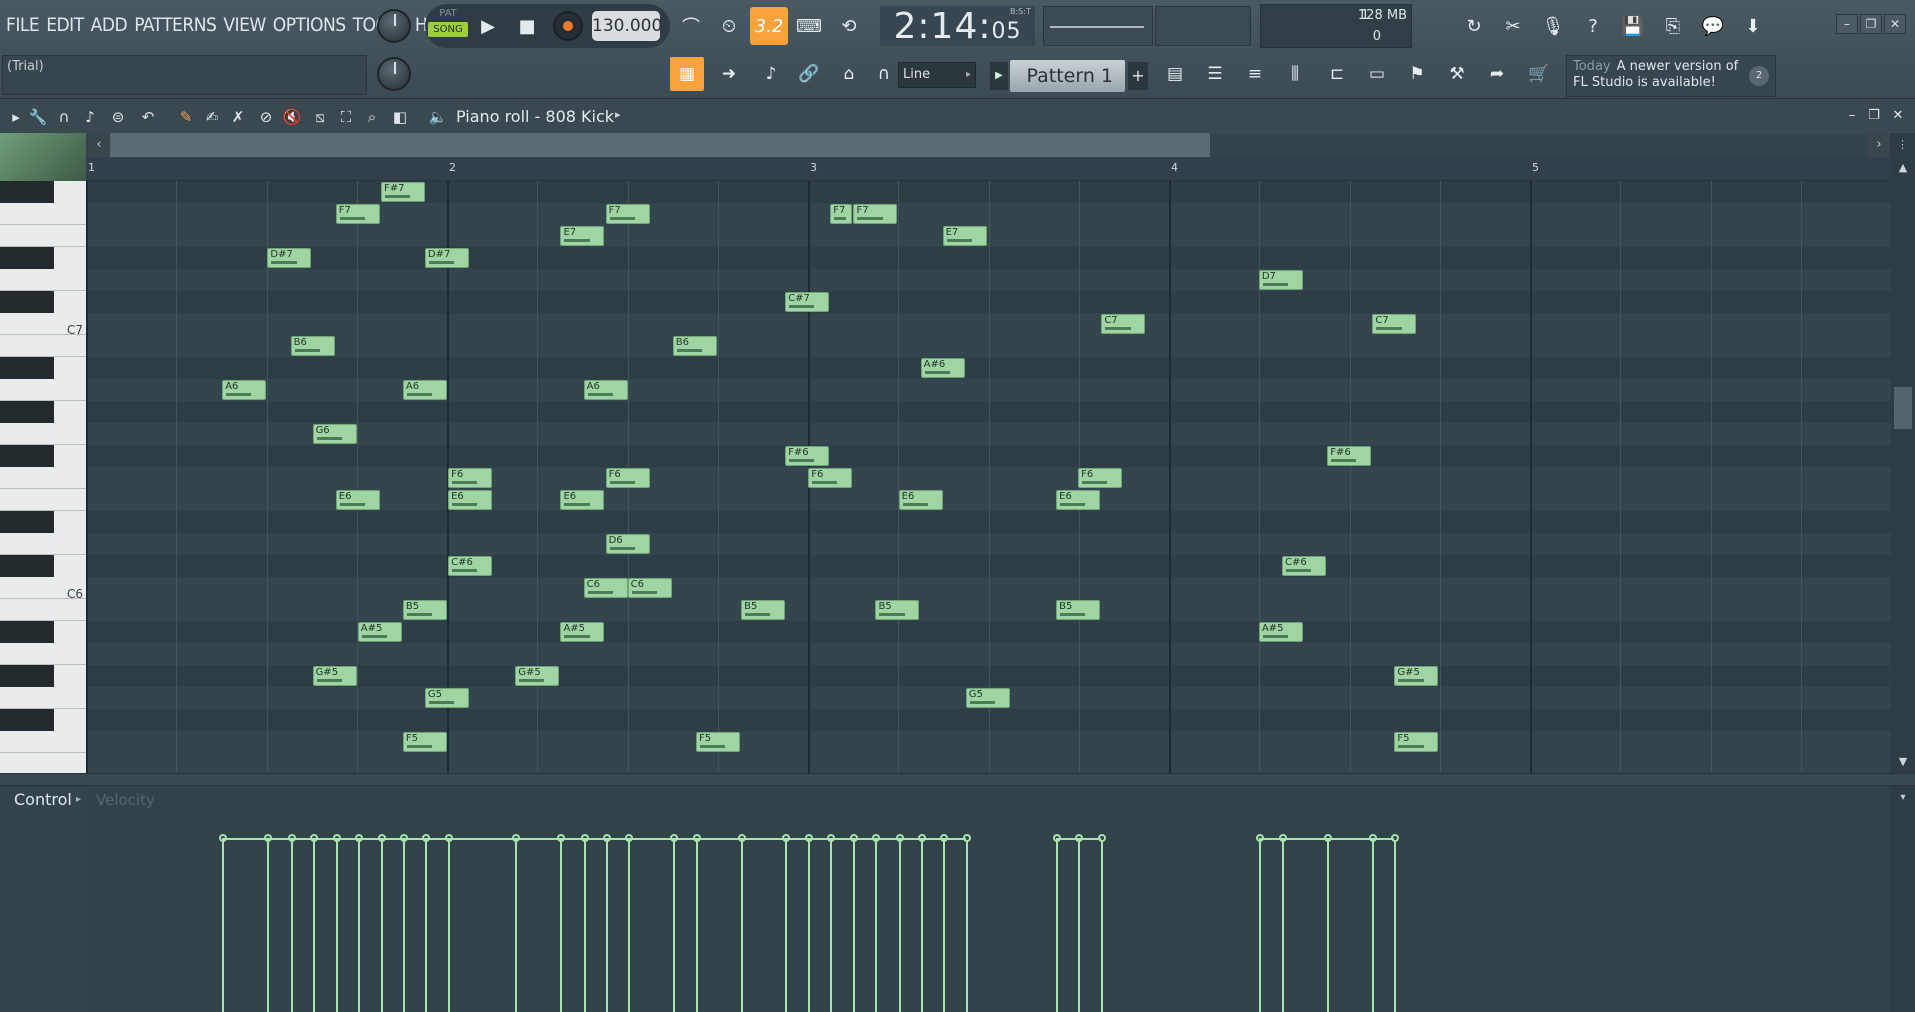  Describe the element at coordinates (809, 26) in the screenshot. I see `typing-keyboard-icon: ⌨` at that location.